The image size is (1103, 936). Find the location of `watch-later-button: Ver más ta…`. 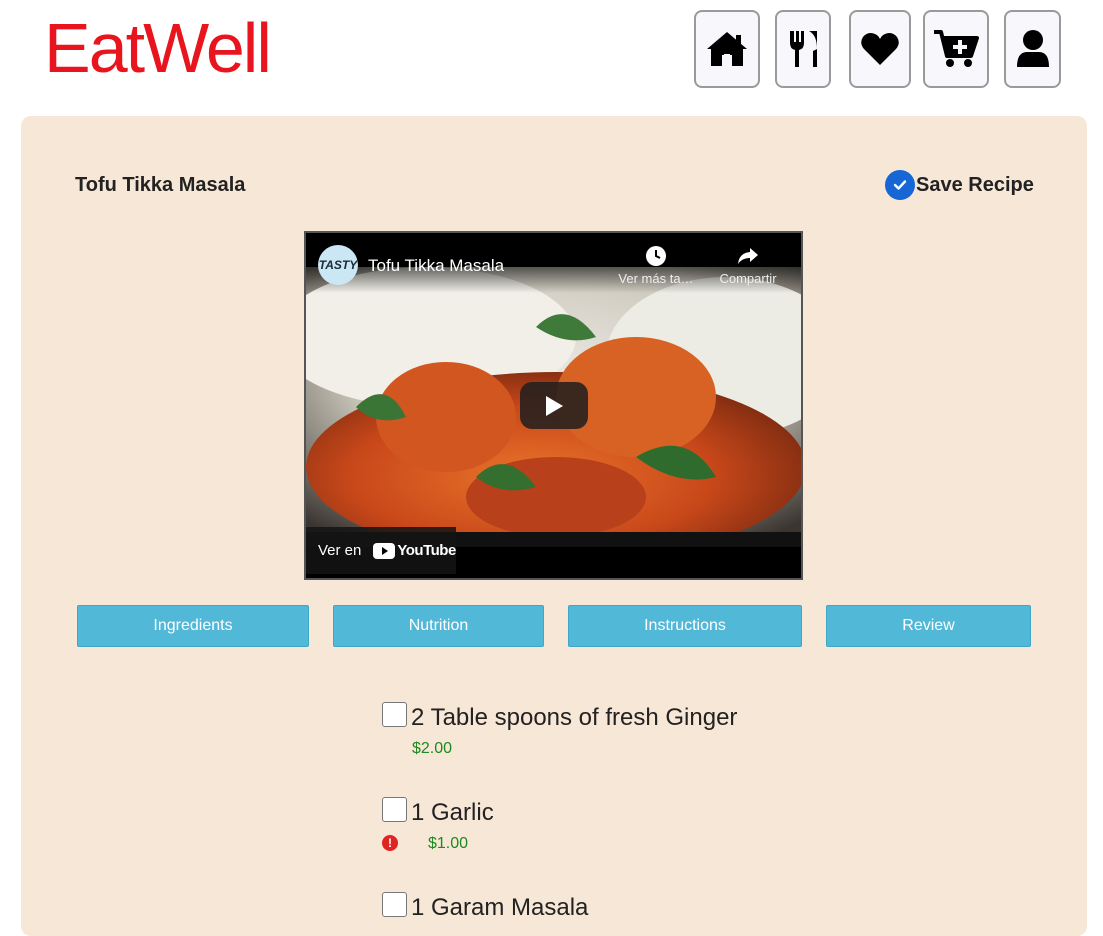

watch-later-button: Ver más ta… is located at coordinates (656, 265).